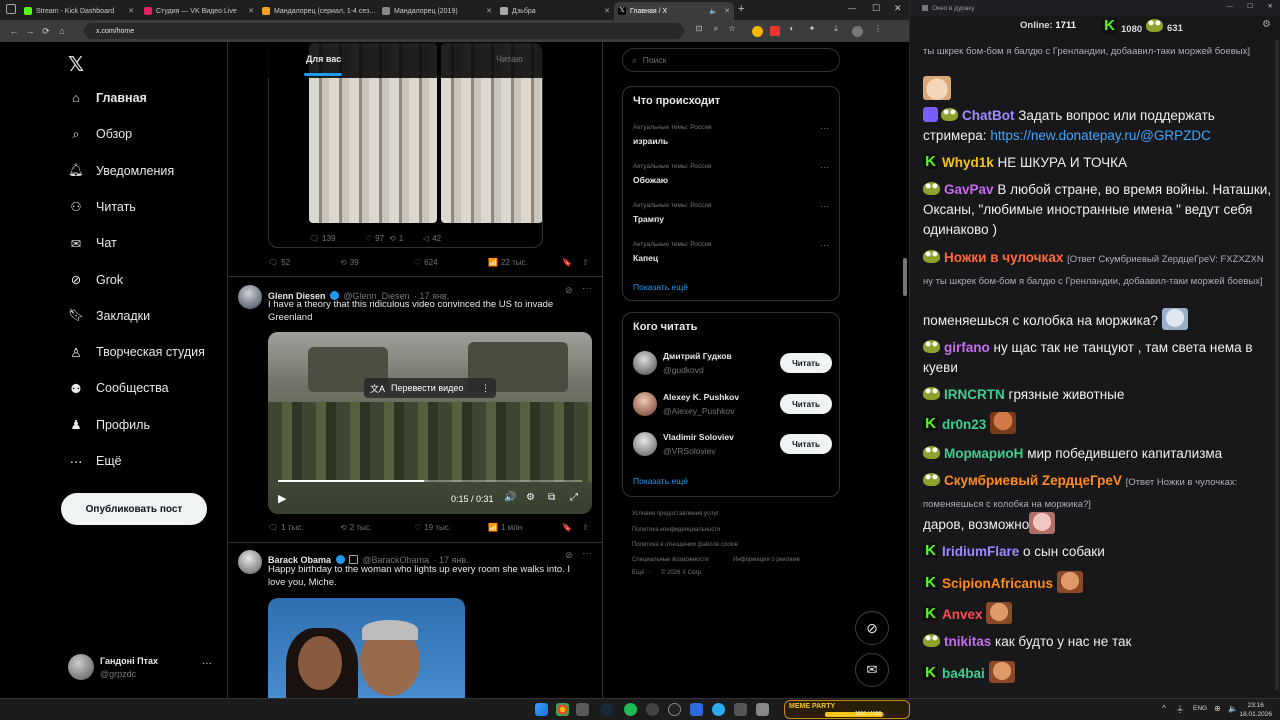  Describe the element at coordinates (648, 219) in the screenshot. I see `trend-item: Трампу` at that location.